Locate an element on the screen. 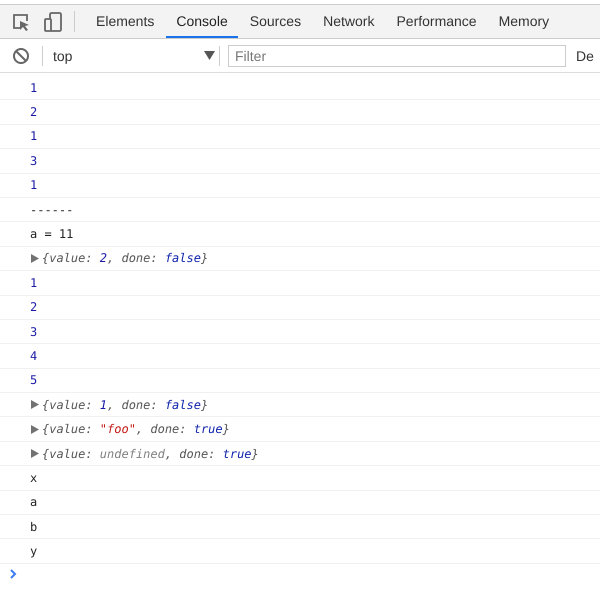 Image resolution: width=600 pixels, height=614 pixels. panel-tab: Elements is located at coordinates (125, 21).